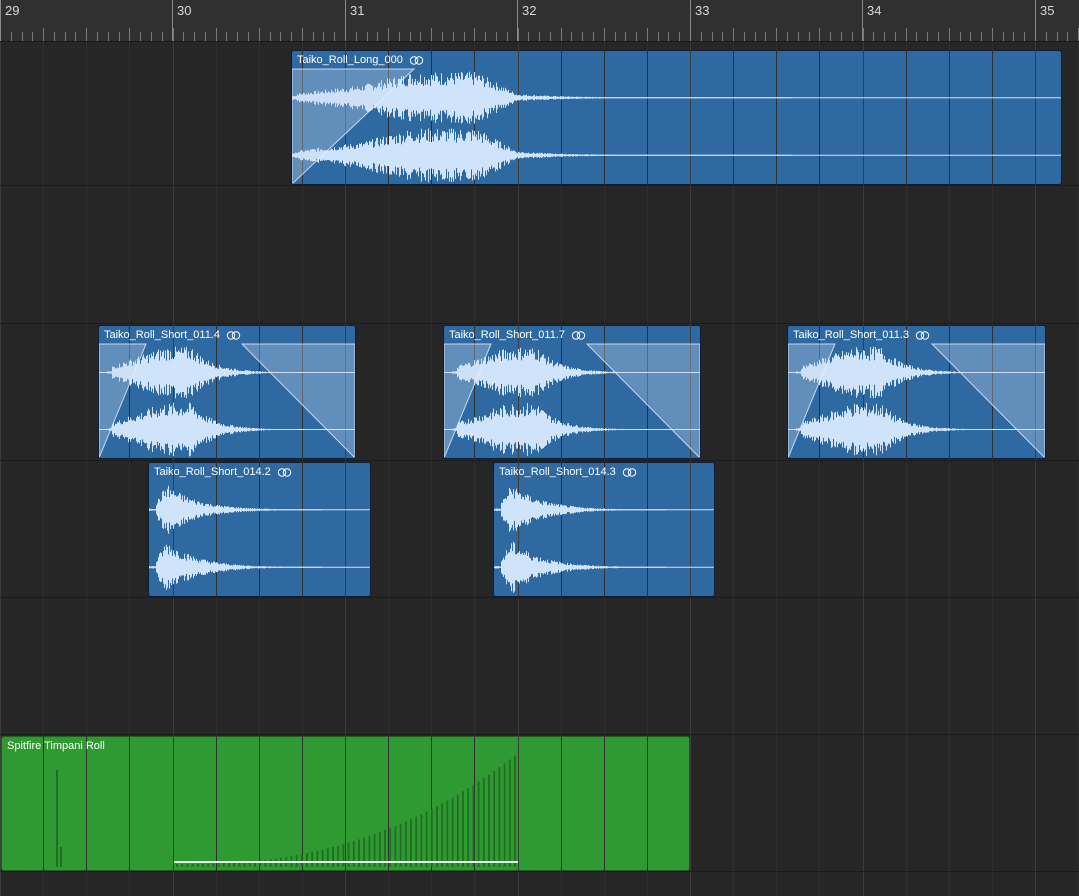 The image size is (1079, 896). What do you see at coordinates (357, 10) in the screenshot?
I see `bar-number: 31` at bounding box center [357, 10].